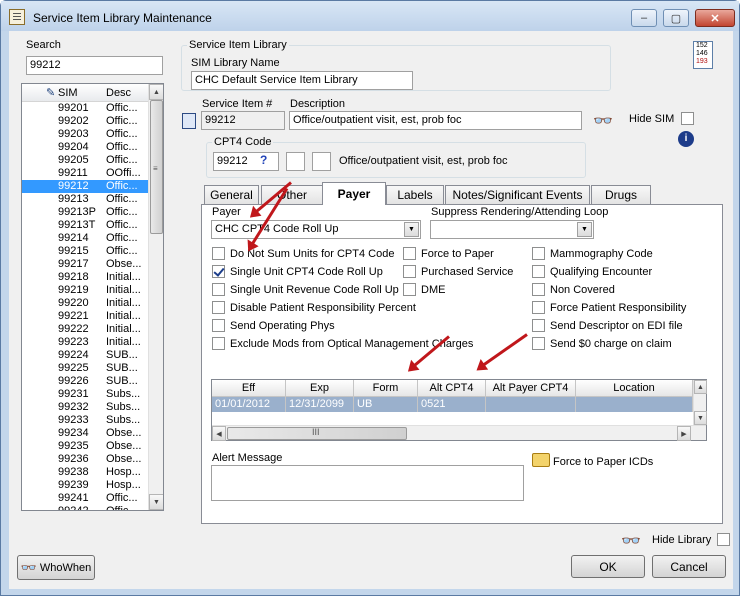  What do you see at coordinates (320, 404) in the screenshot?
I see `grid-cell-exp: 12/31/2099` at bounding box center [320, 404].